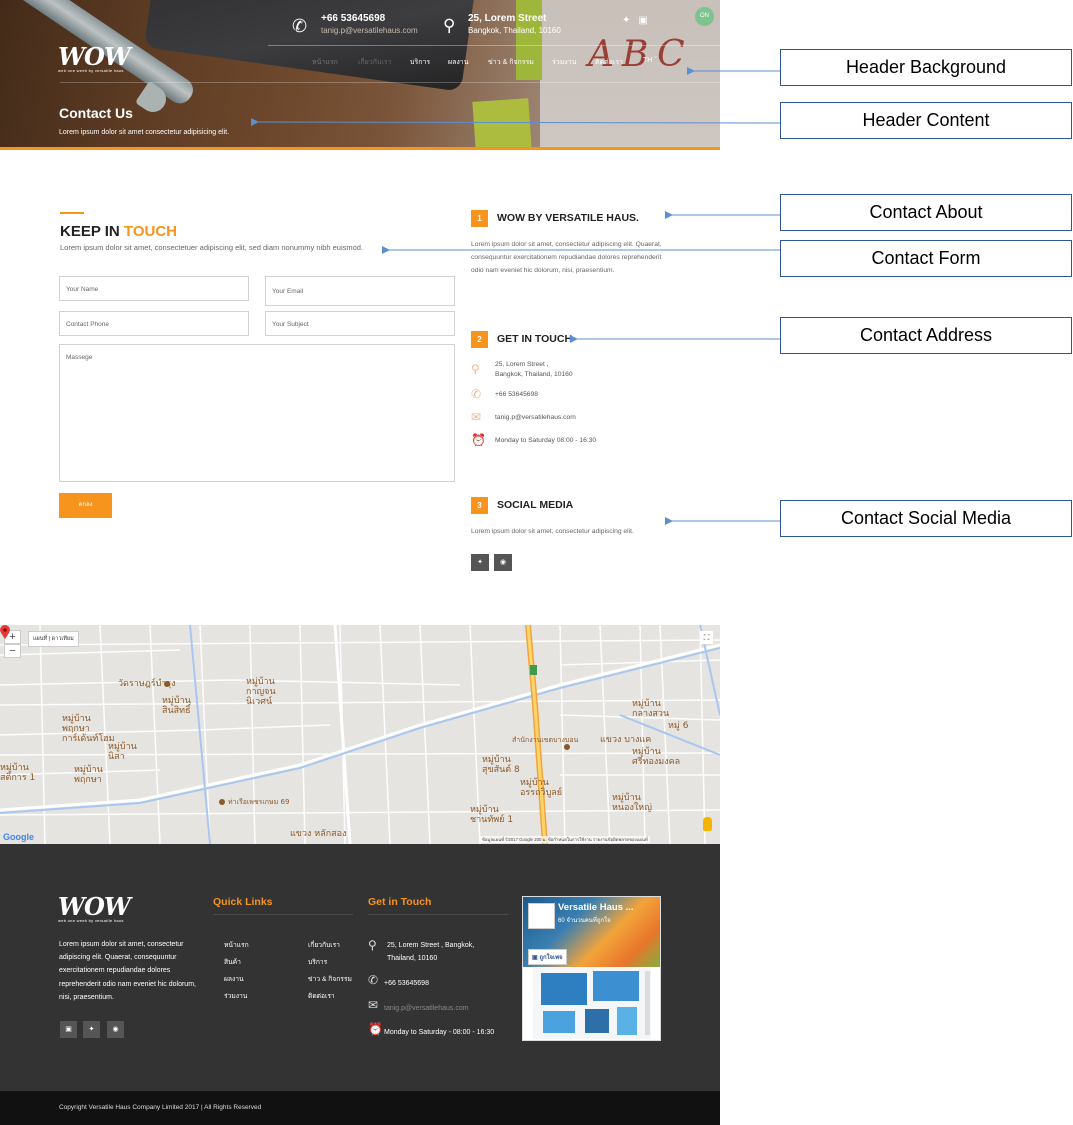 Image resolution: width=1073 pixels, height=1125 pixels. Describe the element at coordinates (501, 765) in the screenshot. I see `map-label: หมู่บ้าน สุขสันต์ 8` at that location.